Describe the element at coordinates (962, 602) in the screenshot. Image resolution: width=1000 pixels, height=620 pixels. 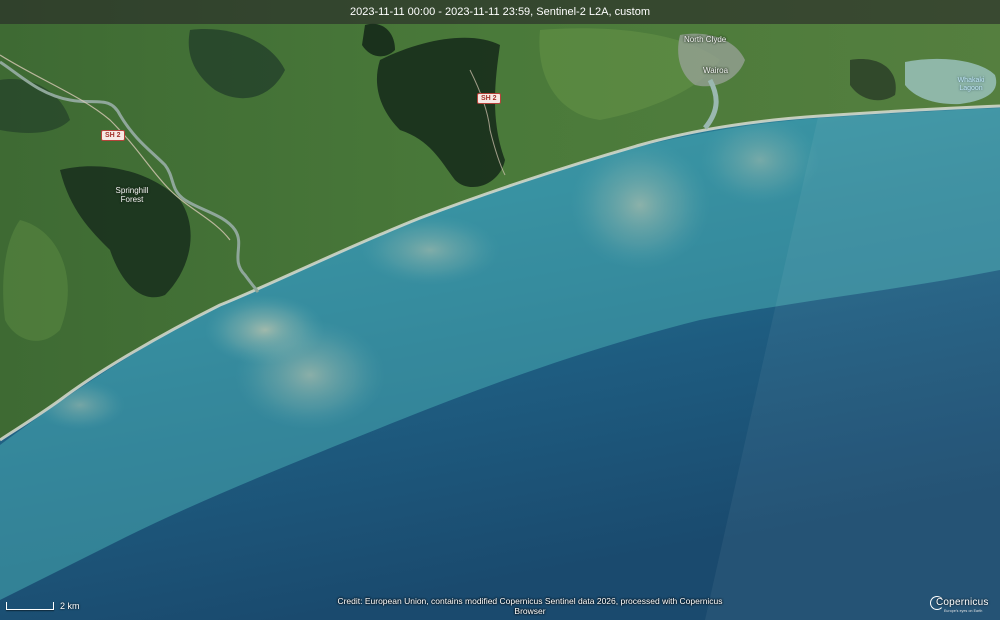
I see `copernicus-logo-word: Copernicus` at that location.